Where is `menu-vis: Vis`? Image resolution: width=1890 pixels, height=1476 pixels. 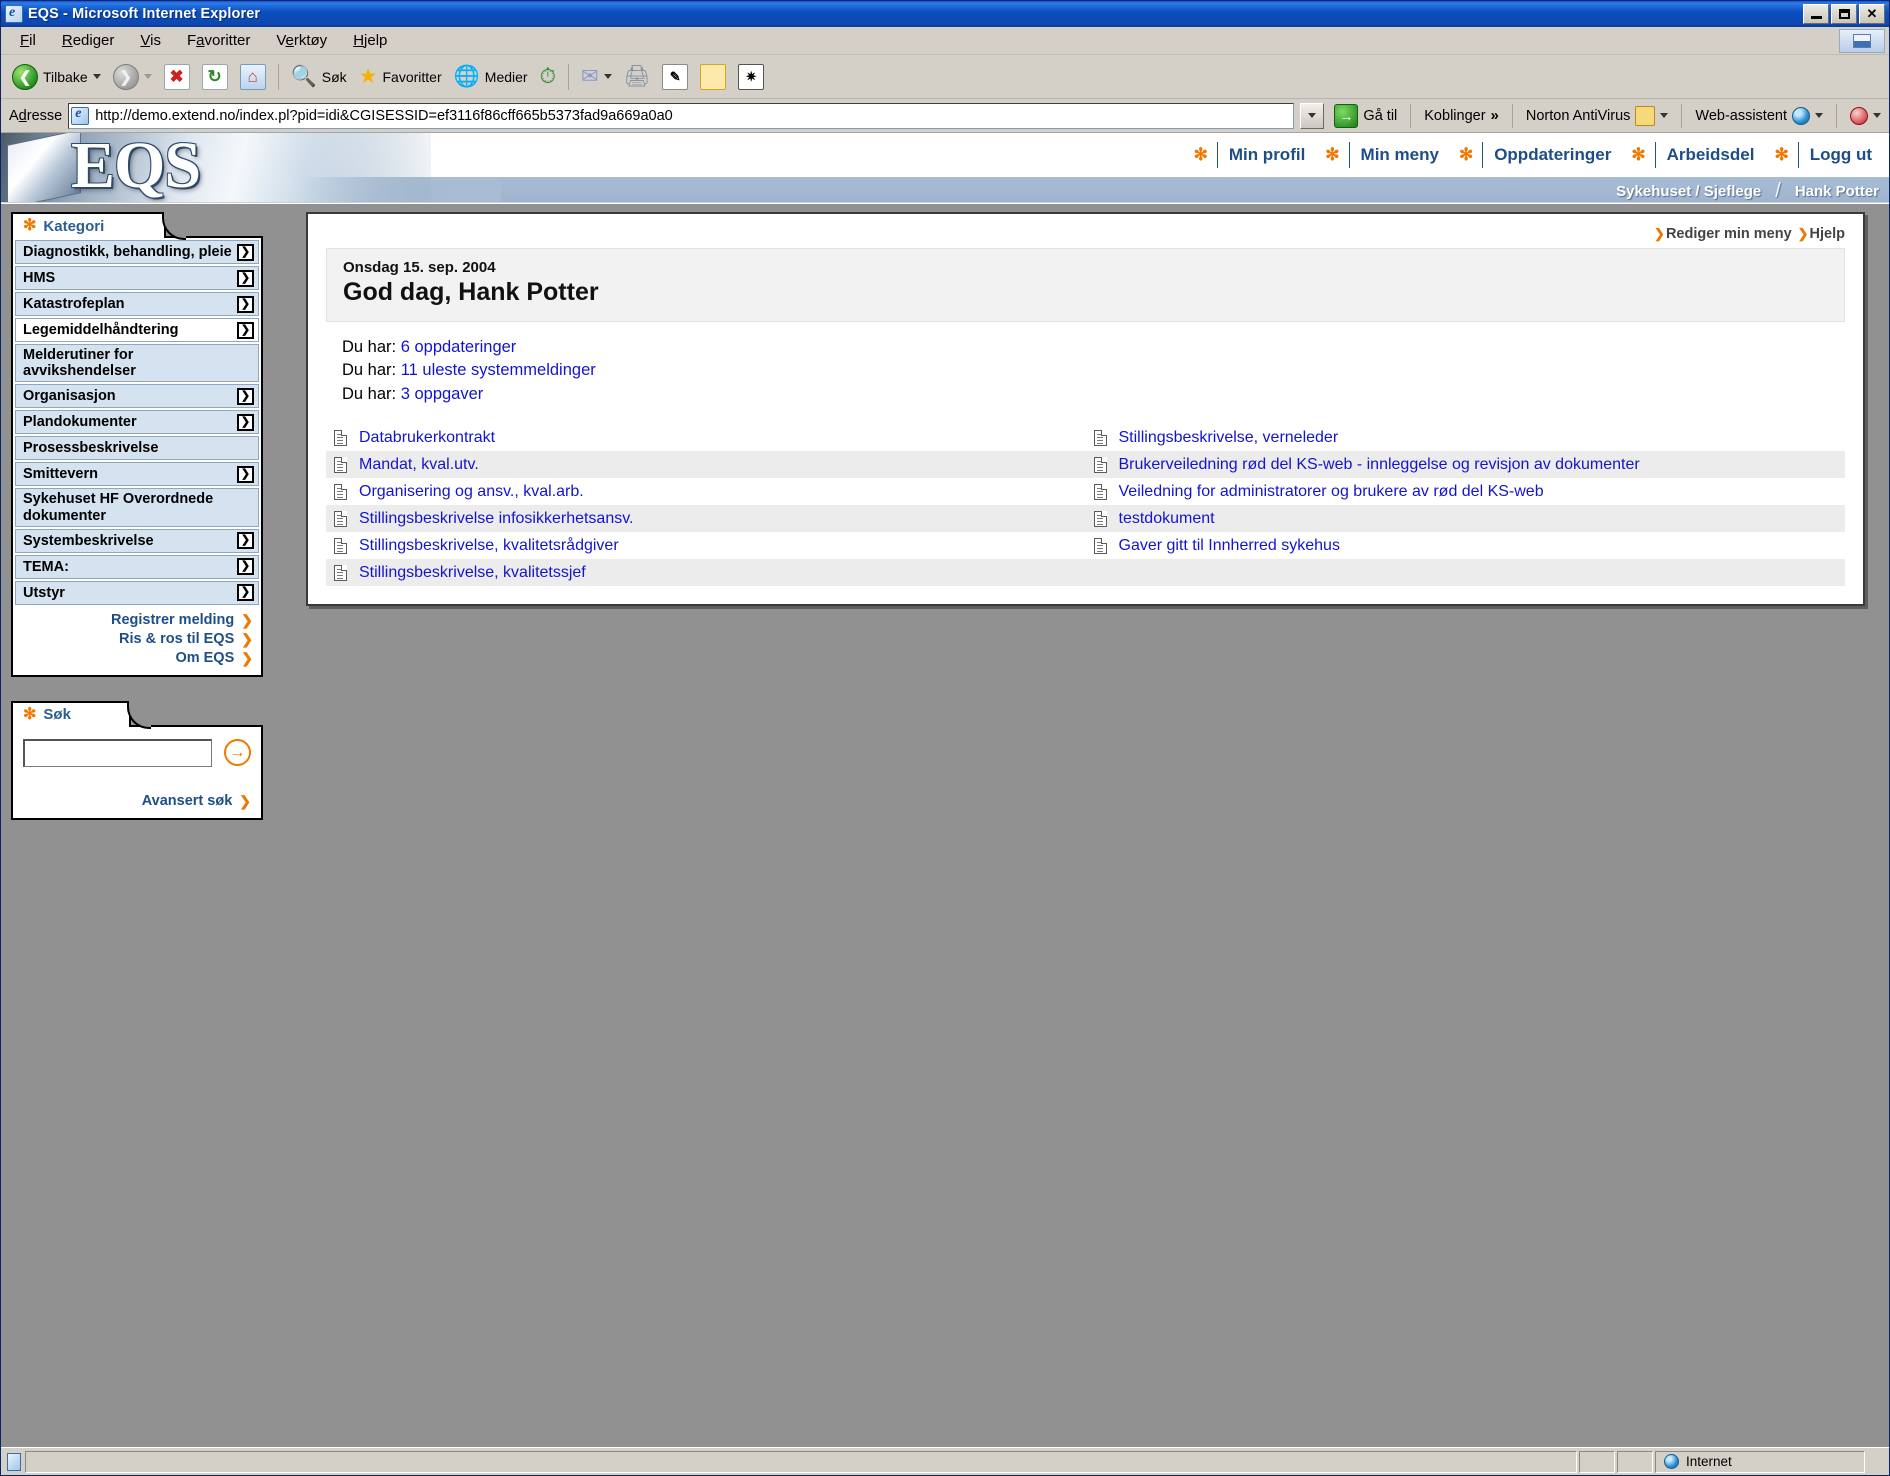 menu-vis: Vis is located at coordinates (150, 40).